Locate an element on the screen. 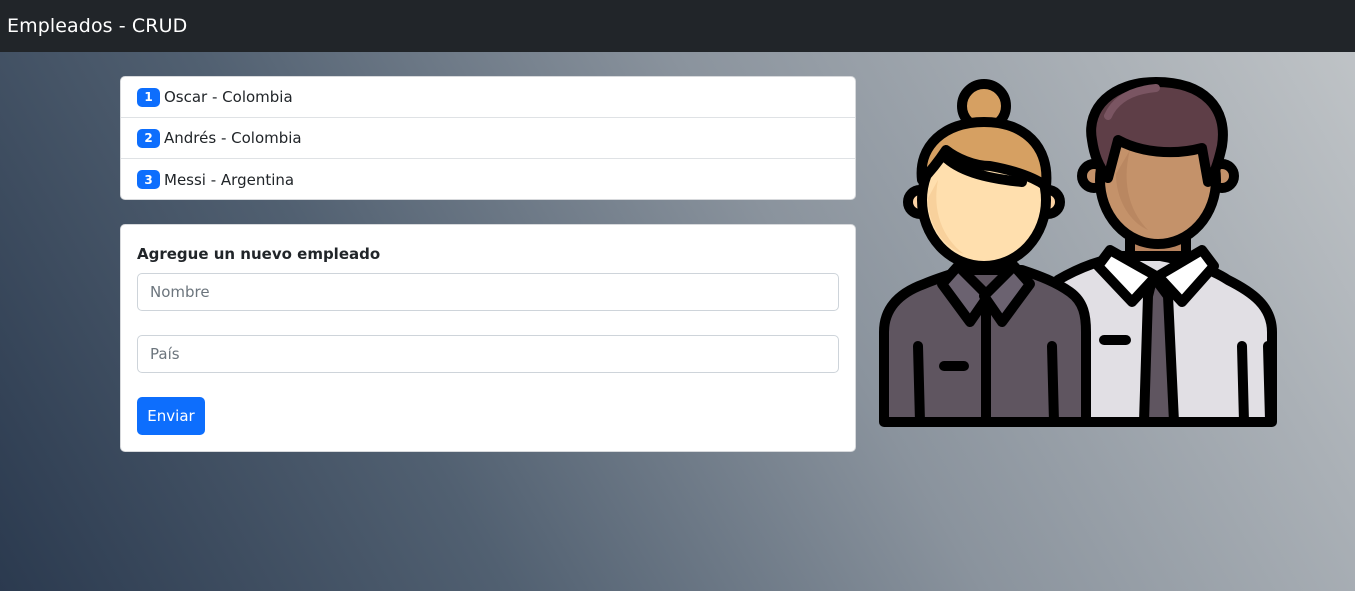 This screenshot has height=591, width=1355. form-title: Agregue un nuevo empleado is located at coordinates (259, 254).